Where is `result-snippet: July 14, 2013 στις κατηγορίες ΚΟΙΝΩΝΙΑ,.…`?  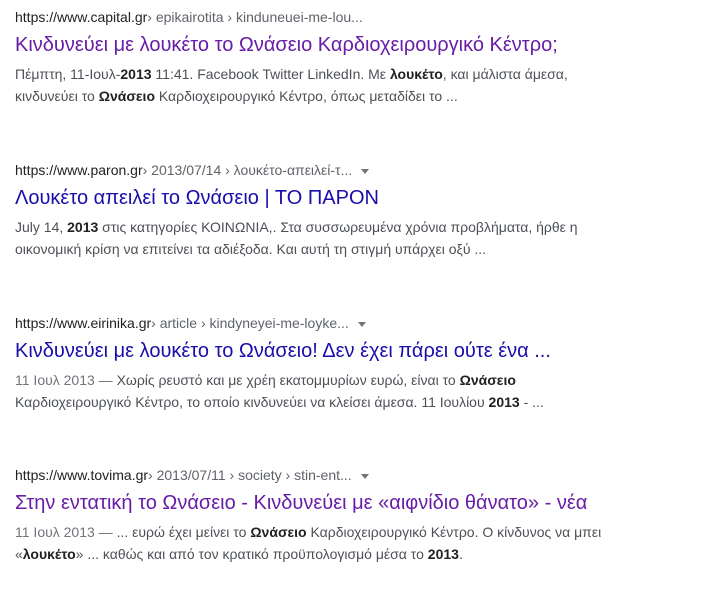 result-snippet: July 14, 2013 στις κατηγορίες ΚΟΙΝΩΝΙΑ,.… is located at coordinates (365, 238).